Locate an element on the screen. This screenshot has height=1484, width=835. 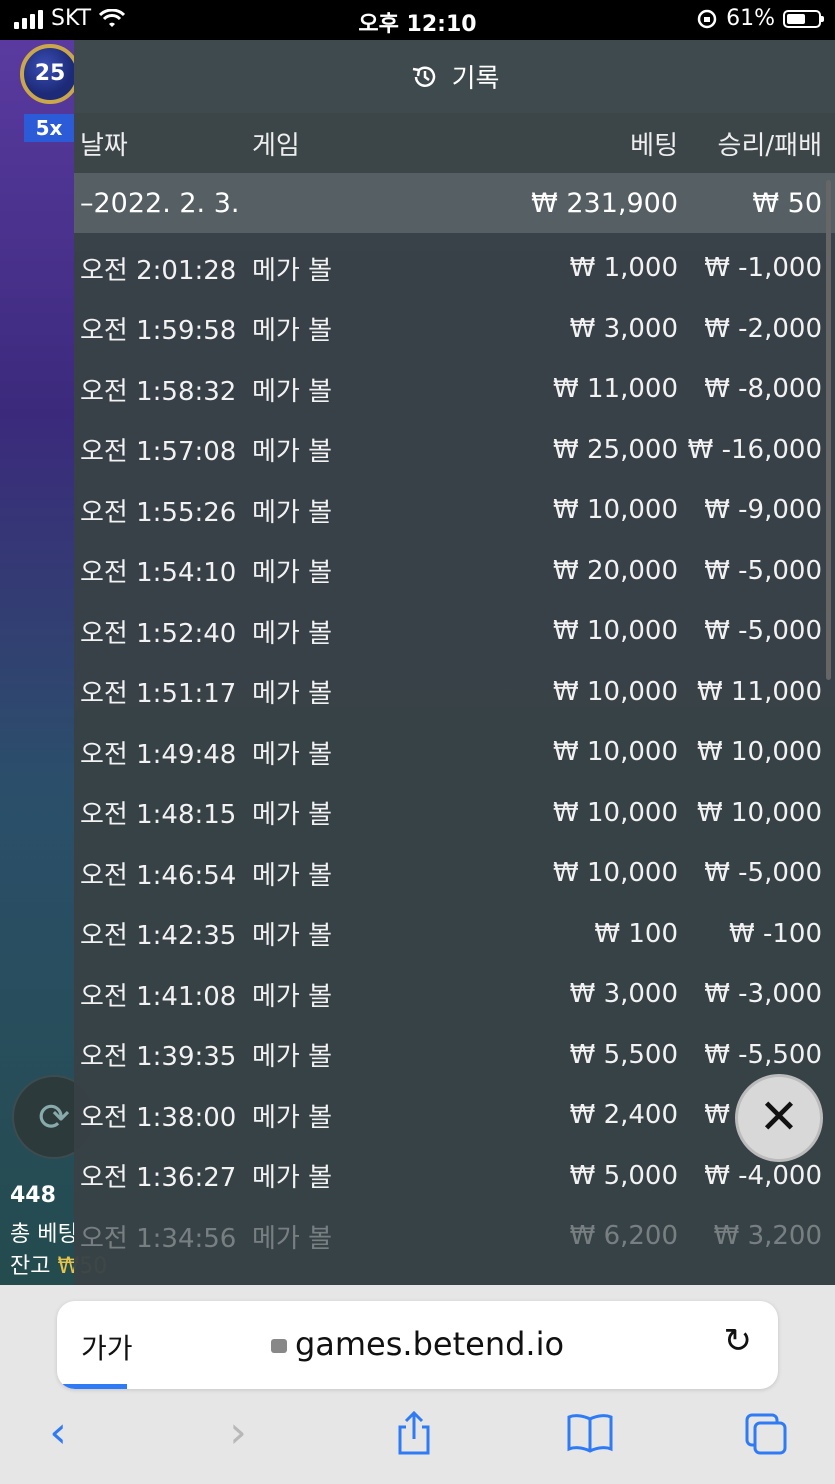
row-time: 오전 1:54:10 is located at coordinates (158, 573).